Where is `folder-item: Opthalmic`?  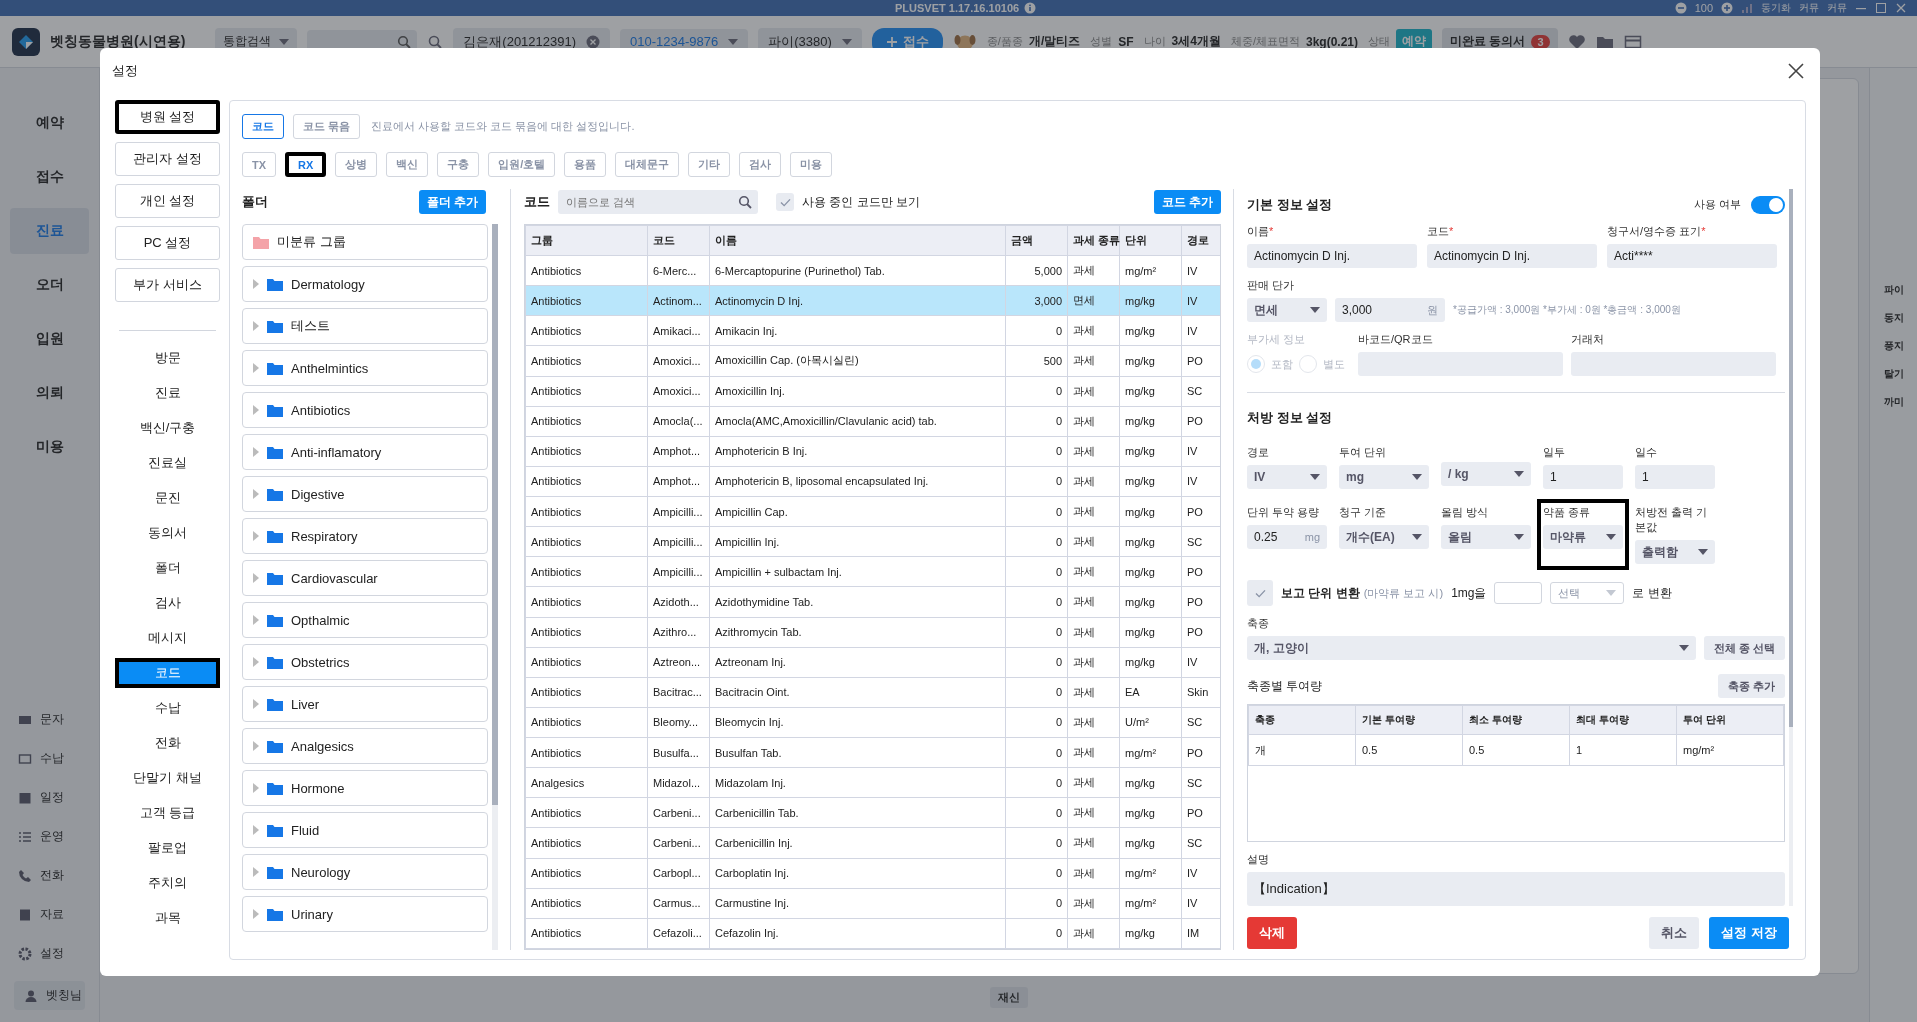 folder-item: Opthalmic is located at coordinates (365, 620).